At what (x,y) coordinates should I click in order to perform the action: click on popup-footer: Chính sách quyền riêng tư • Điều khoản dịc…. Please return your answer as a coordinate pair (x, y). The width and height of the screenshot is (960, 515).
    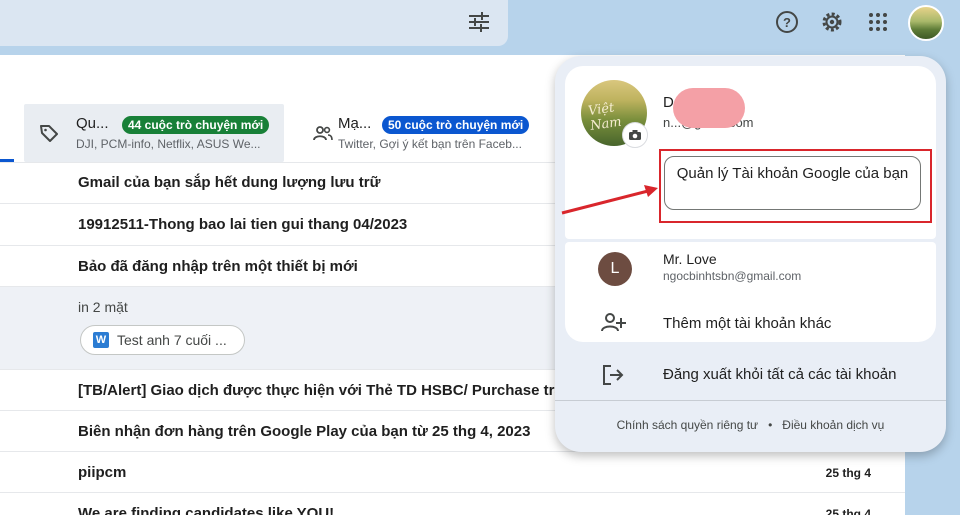
    Looking at the image, I should click on (750, 425).